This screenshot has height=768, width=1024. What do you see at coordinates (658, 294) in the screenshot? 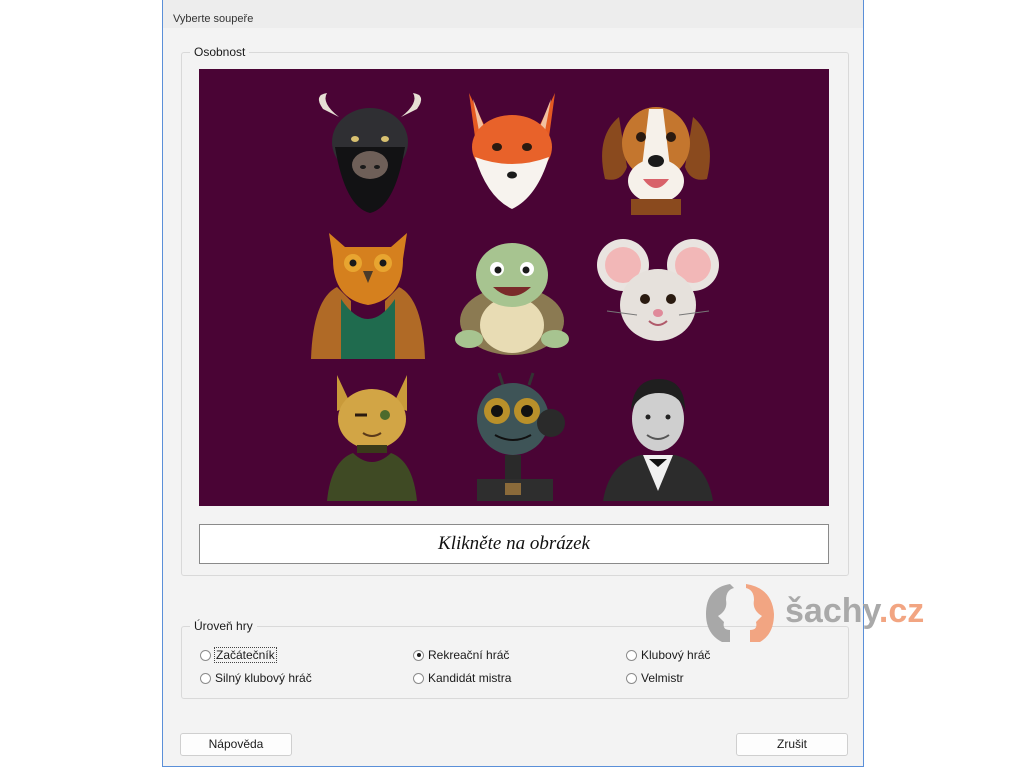
I see `mouse-portrait` at bounding box center [658, 294].